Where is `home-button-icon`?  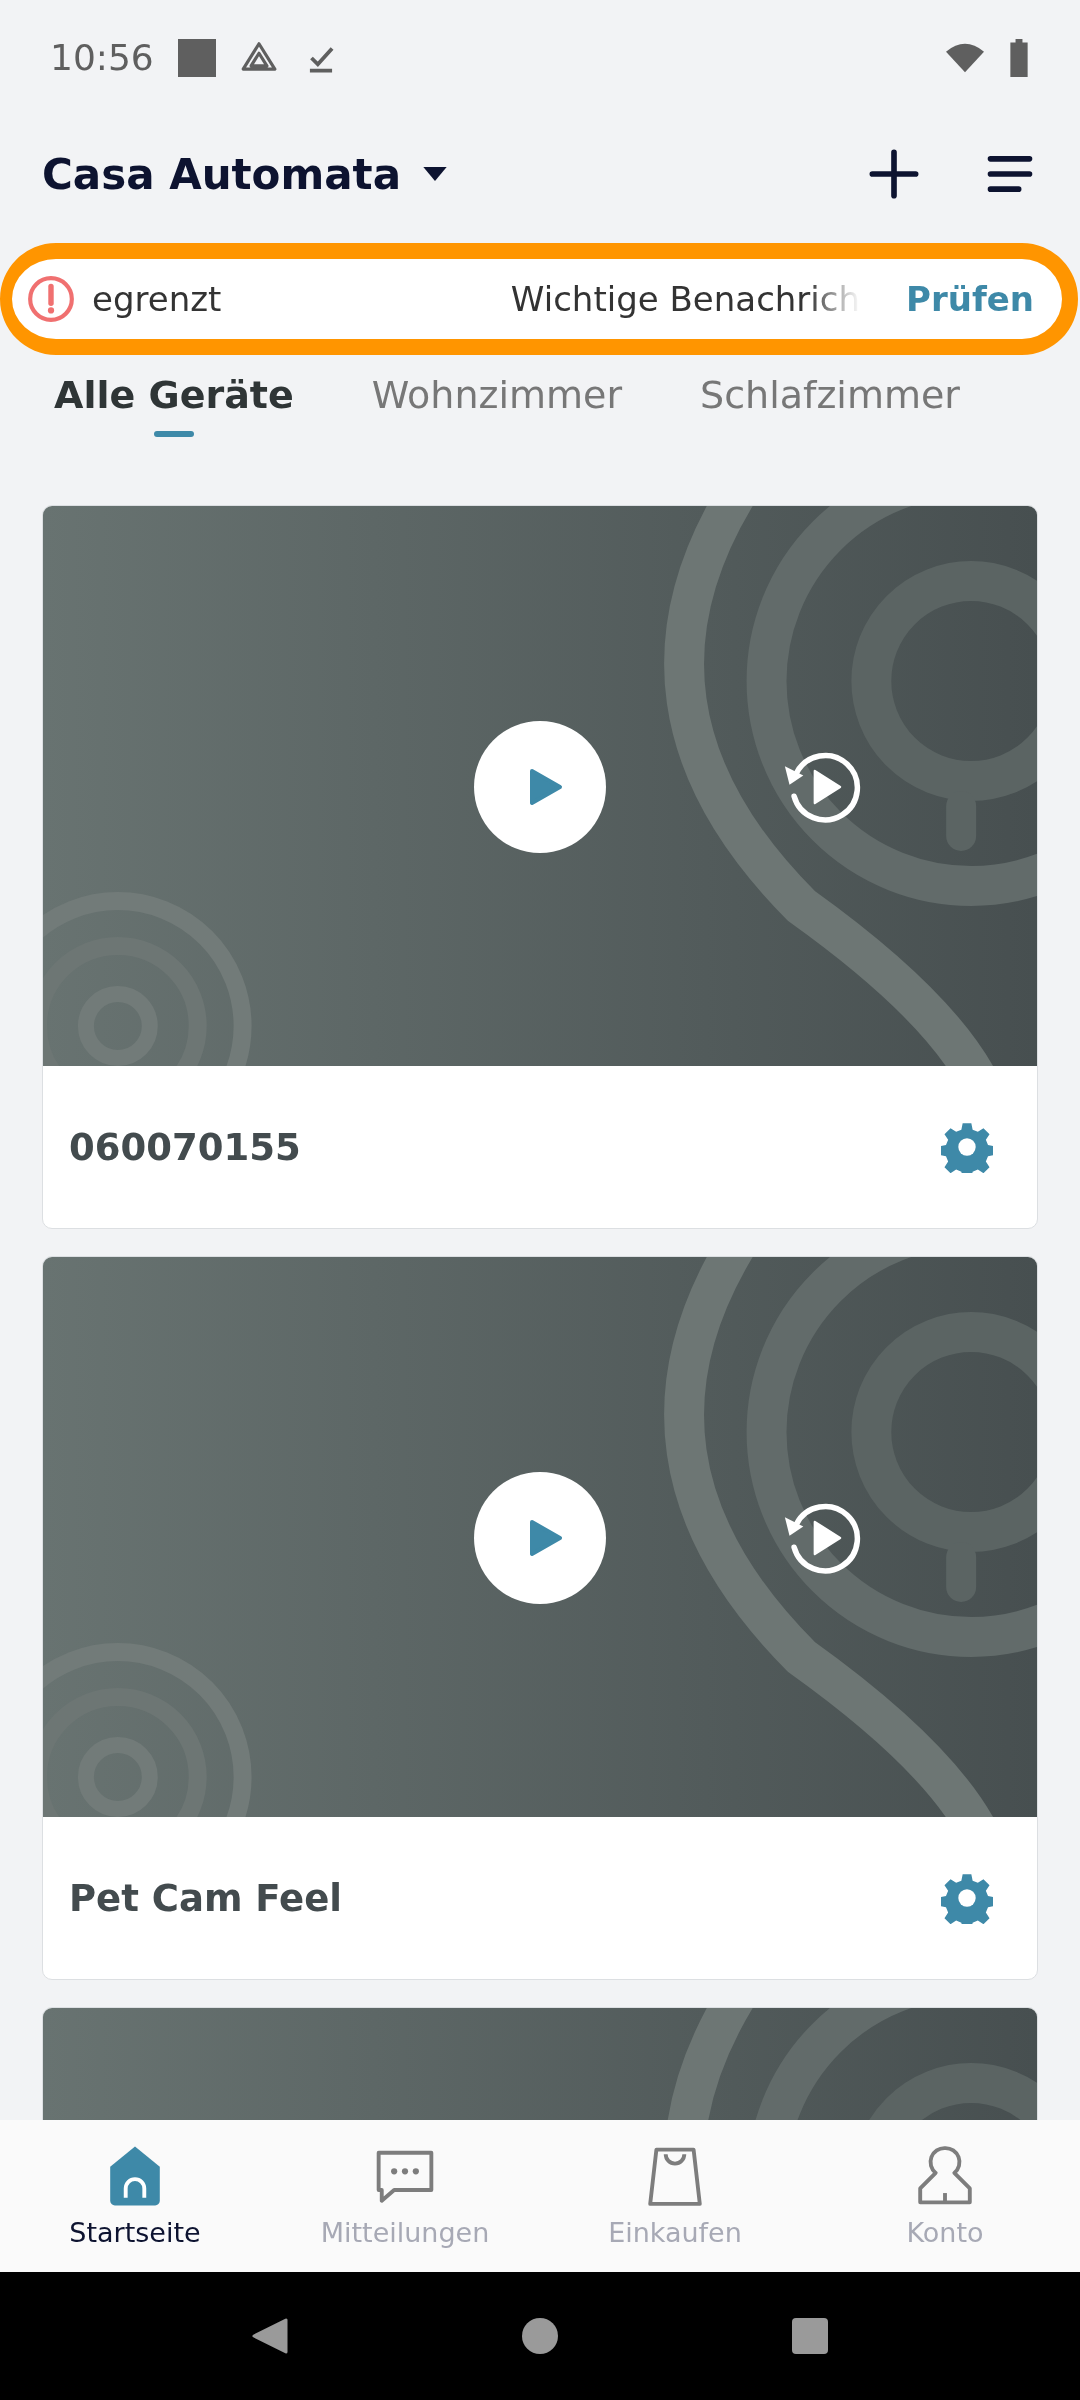
home-button-icon is located at coordinates (540, 2336).